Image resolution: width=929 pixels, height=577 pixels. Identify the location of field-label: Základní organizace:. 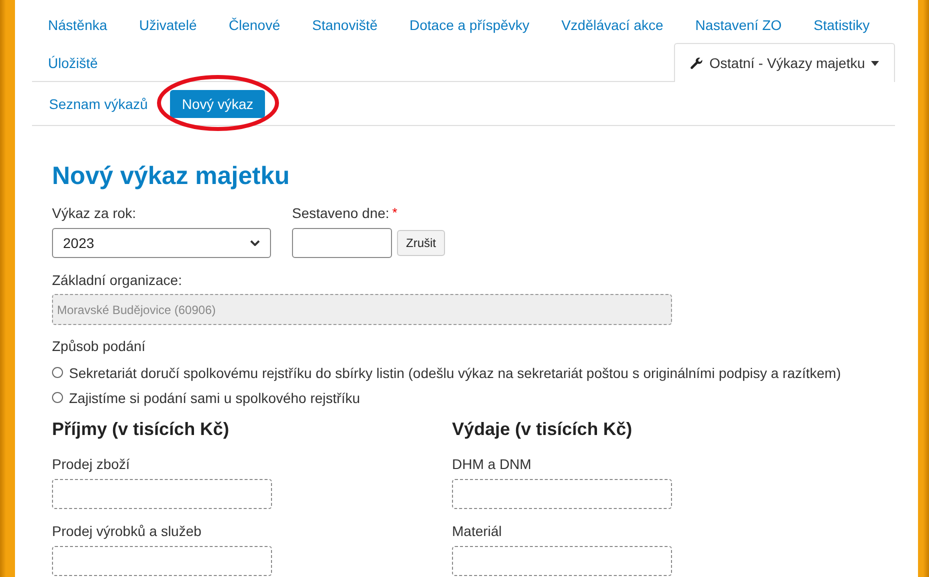
(117, 280).